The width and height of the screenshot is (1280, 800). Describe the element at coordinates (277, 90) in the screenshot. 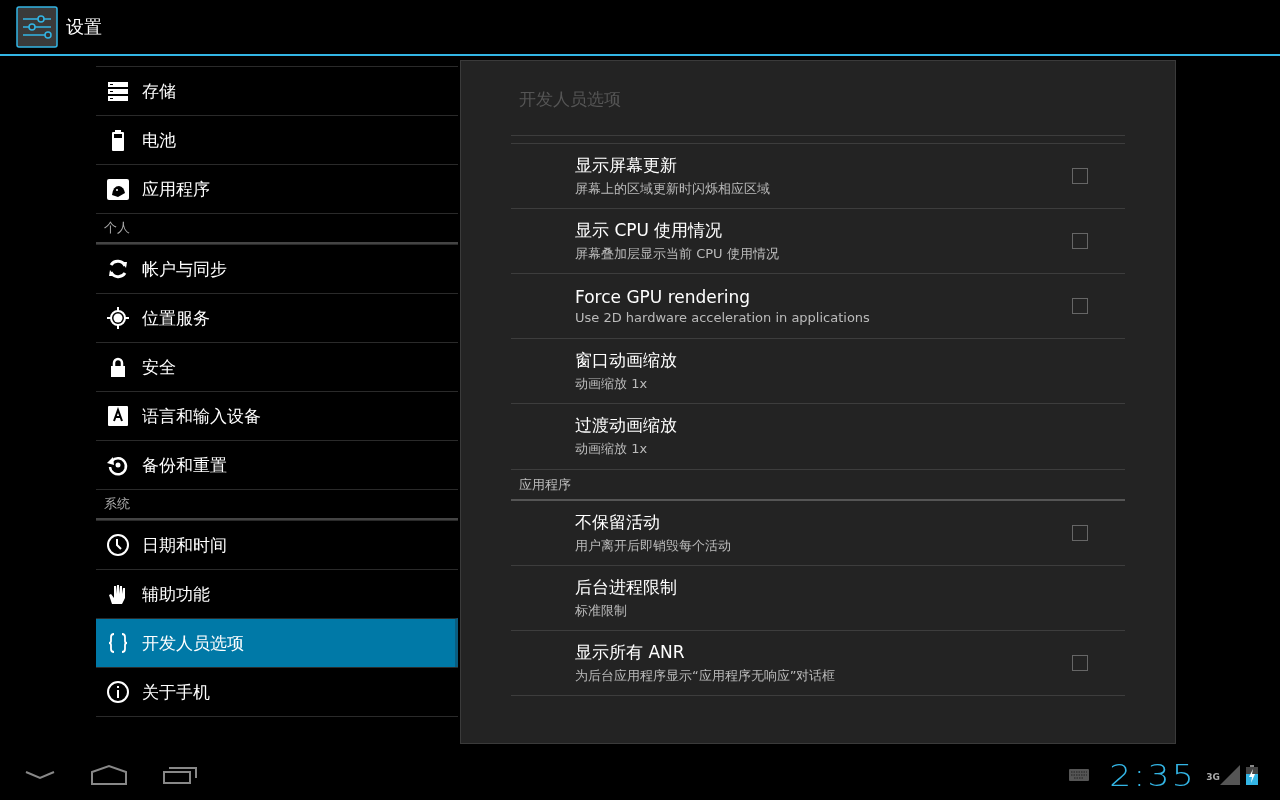

I see `sidebar-item: 存储` at that location.